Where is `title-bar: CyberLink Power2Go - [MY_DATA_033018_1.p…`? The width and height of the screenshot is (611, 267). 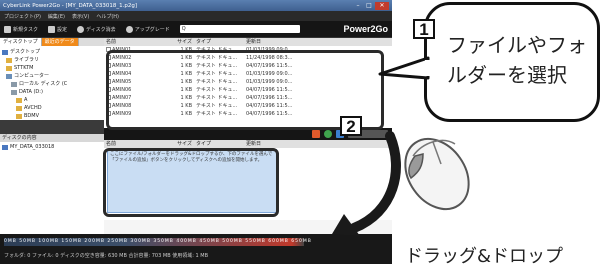
title-bar: CyberLink Power2Go - [MY_DATA_033018_1.p… is located at coordinates (196, 5).